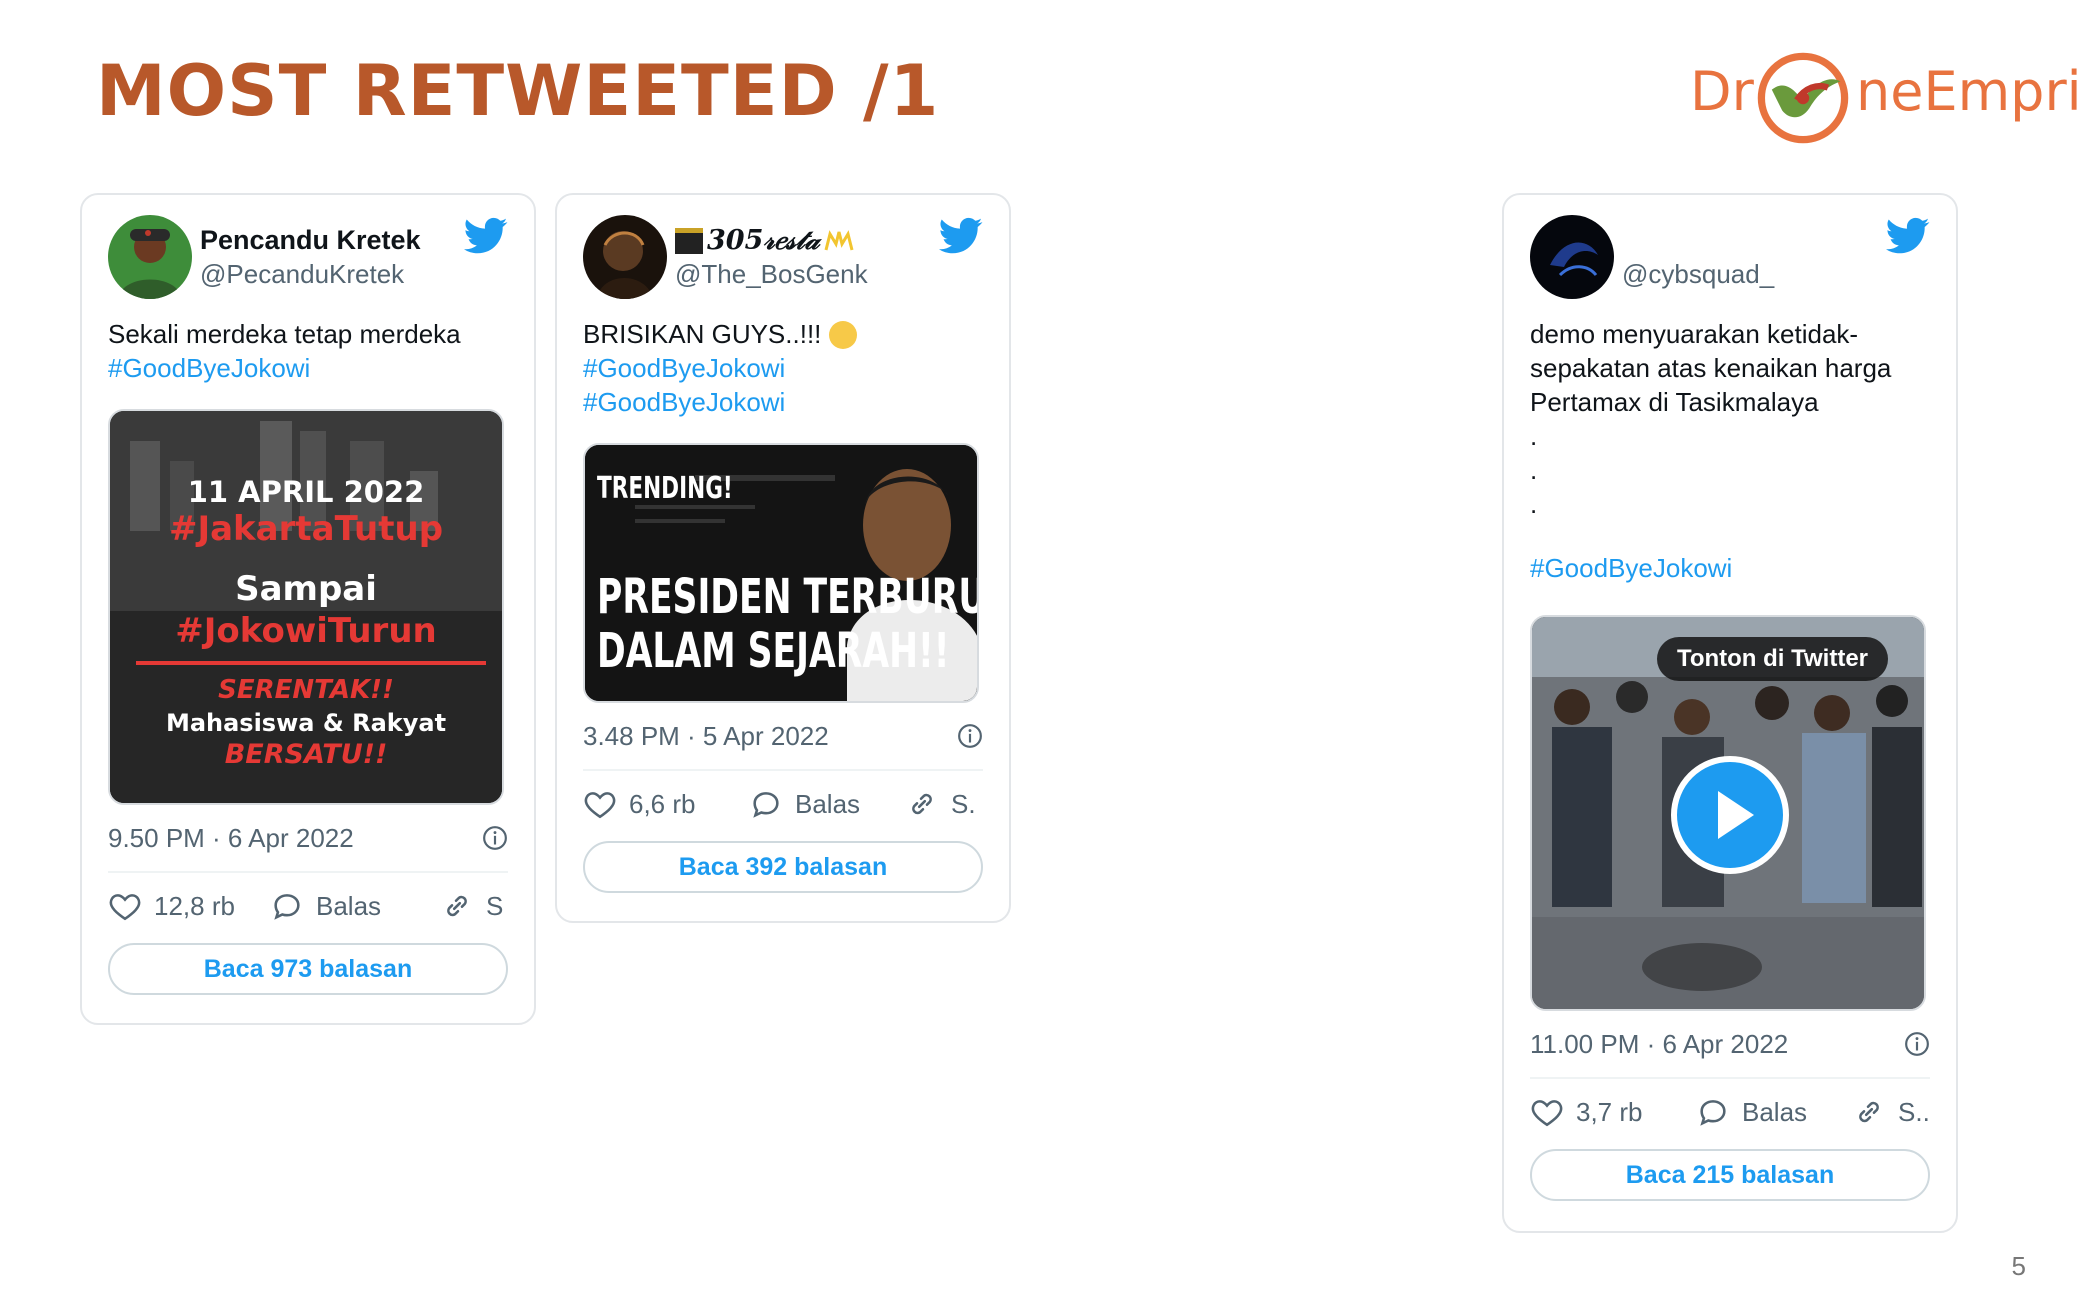  What do you see at coordinates (306, 589) in the screenshot?
I see `image-text-sampai: Sampai` at bounding box center [306, 589].